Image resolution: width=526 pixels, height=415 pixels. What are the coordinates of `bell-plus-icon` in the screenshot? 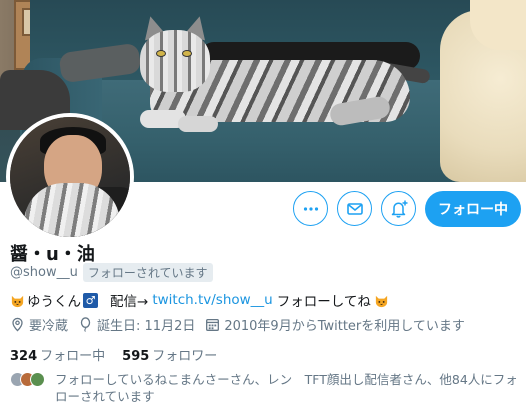 It's located at (399, 209).